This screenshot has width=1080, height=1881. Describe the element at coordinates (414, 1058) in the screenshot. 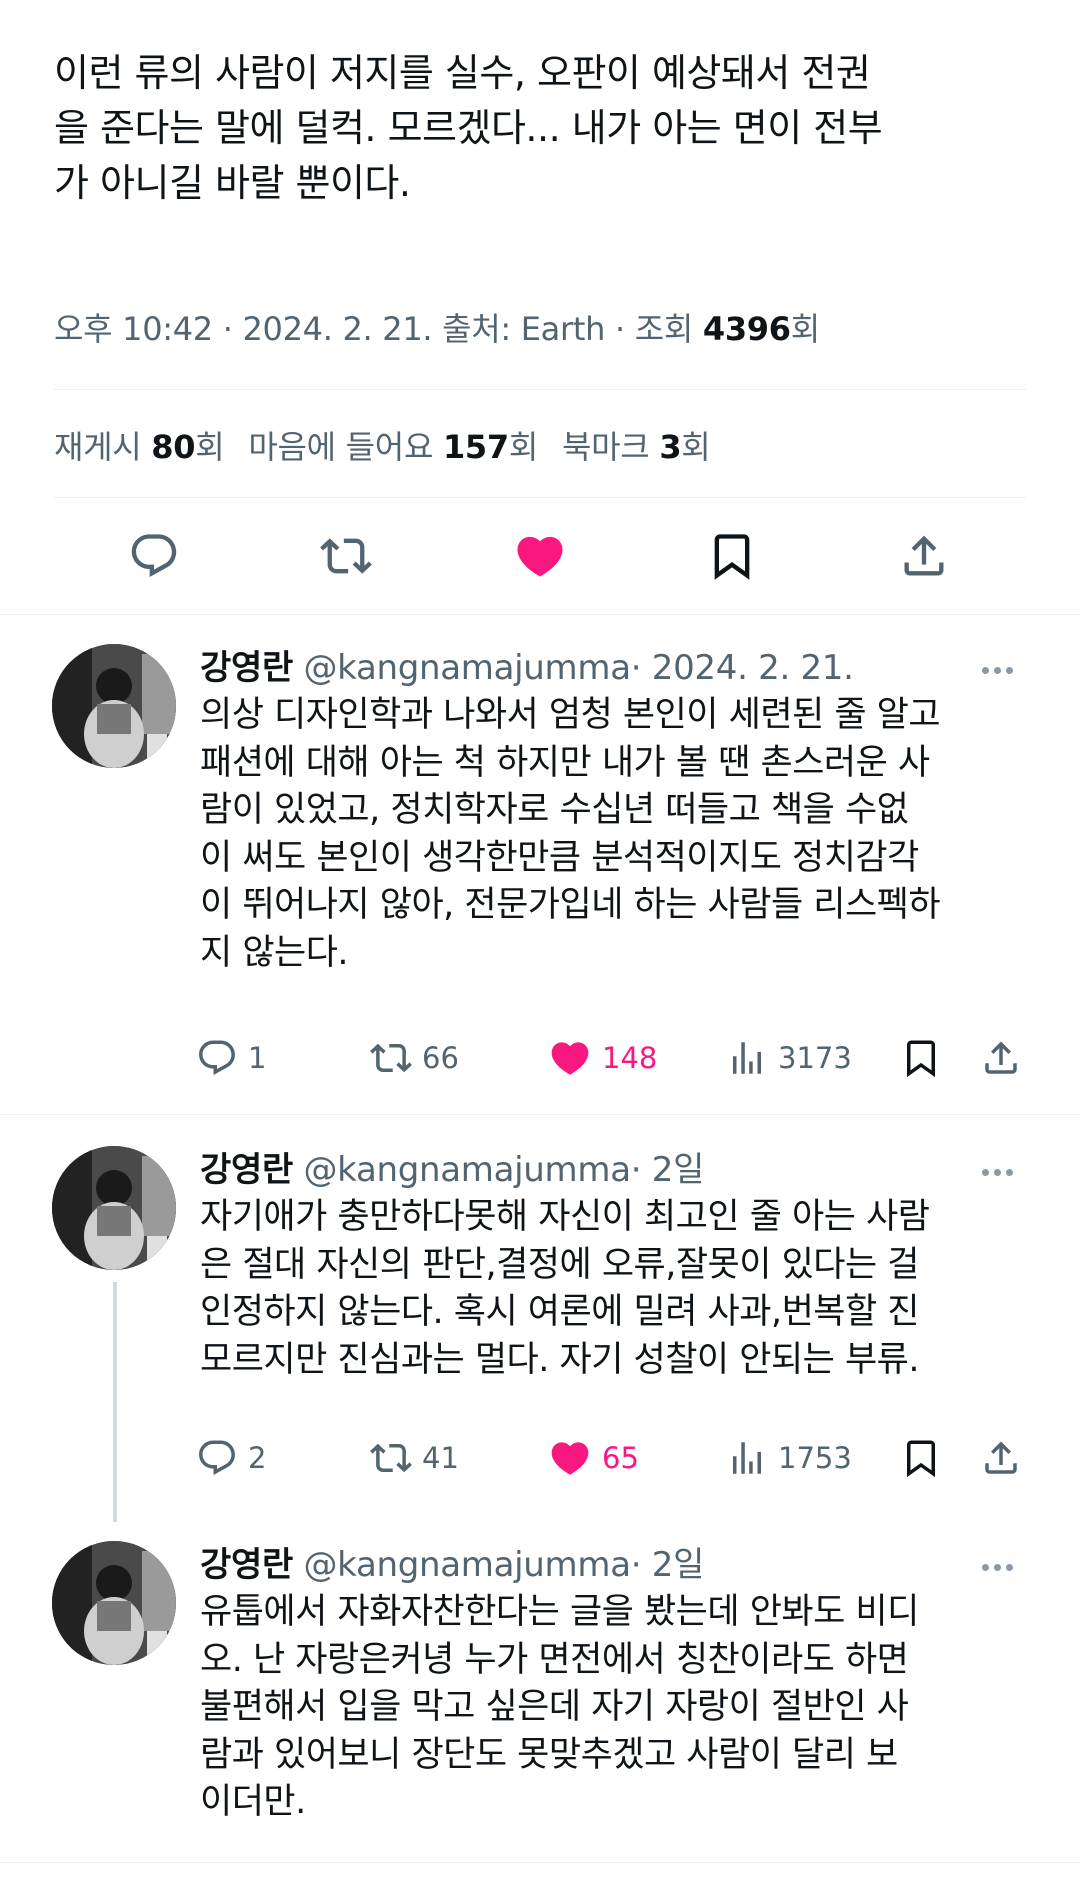

I see `repost-button: 66` at that location.